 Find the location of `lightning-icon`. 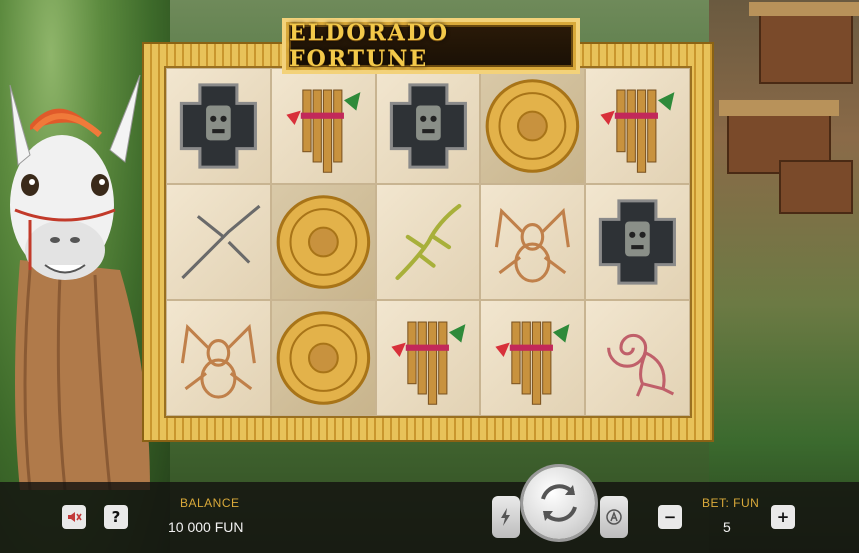

lightning-icon is located at coordinates (505, 517).